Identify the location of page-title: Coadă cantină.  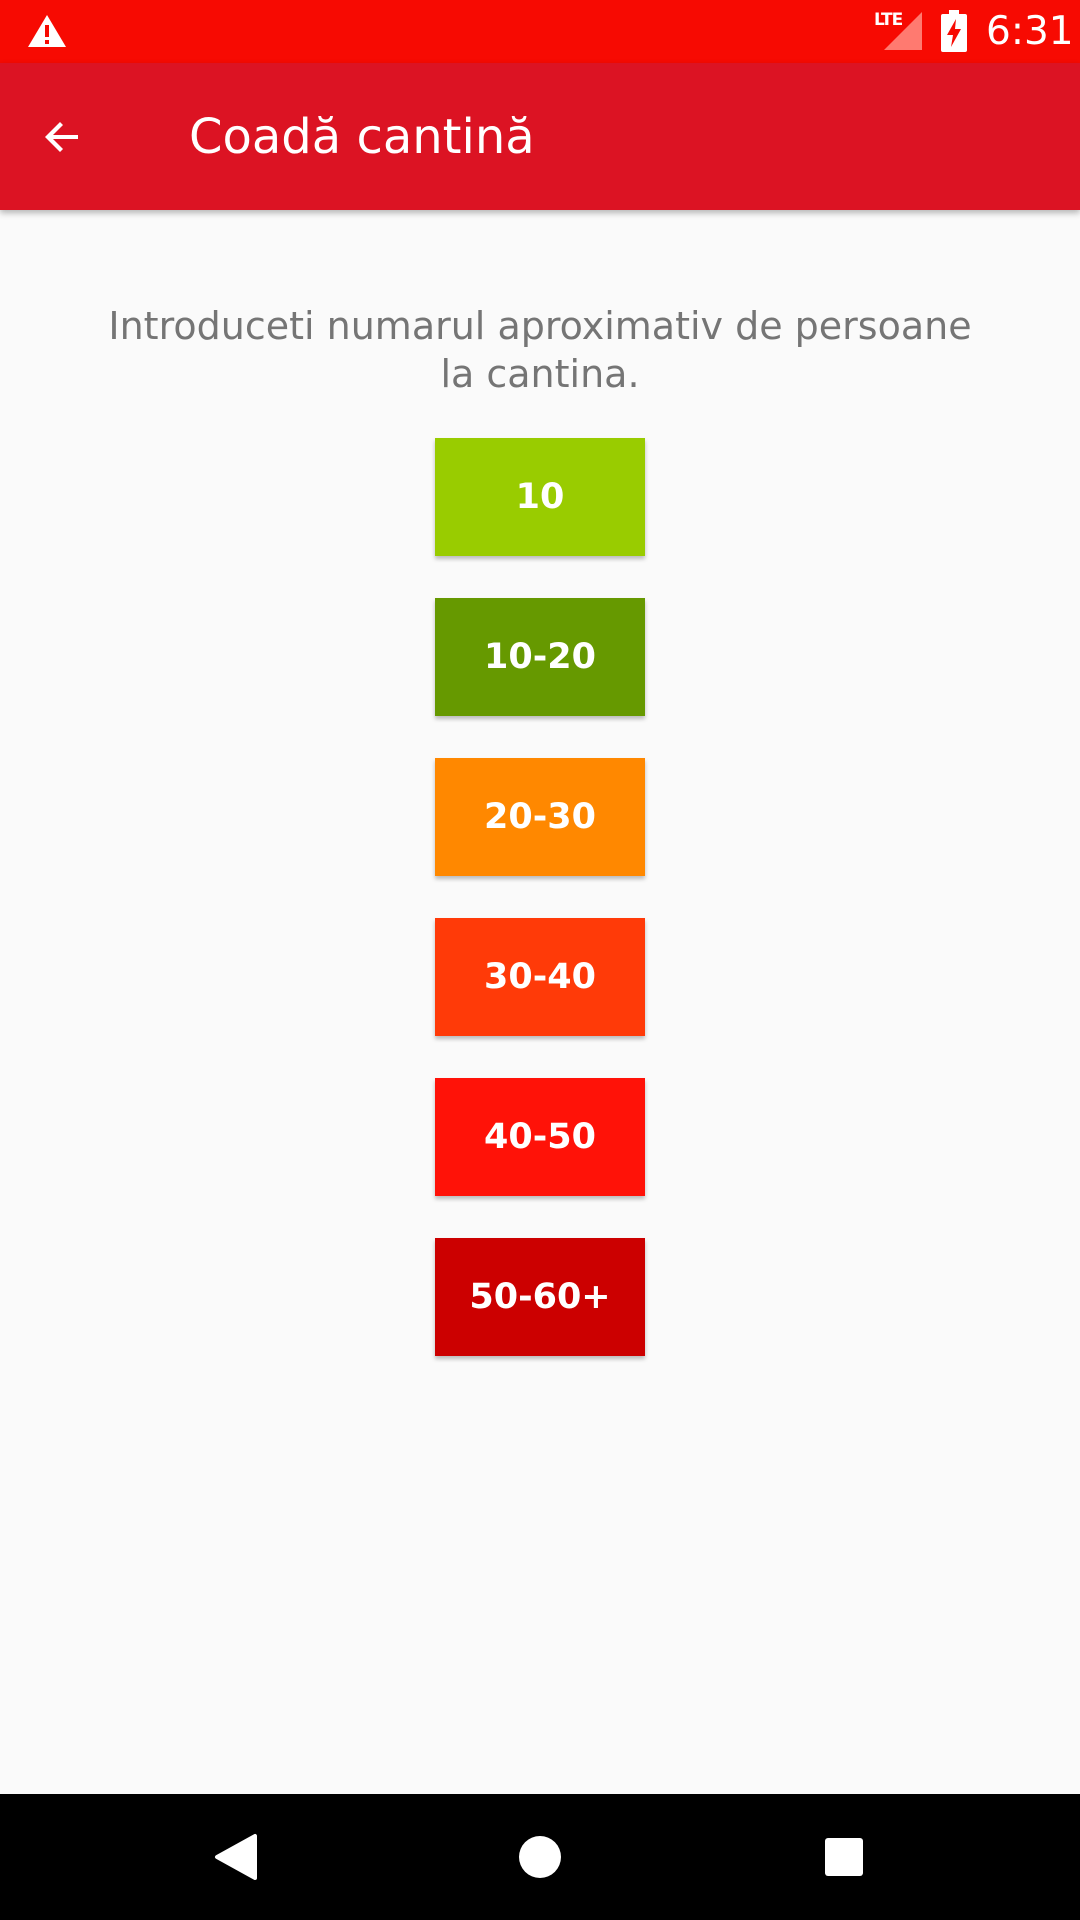
(362, 137).